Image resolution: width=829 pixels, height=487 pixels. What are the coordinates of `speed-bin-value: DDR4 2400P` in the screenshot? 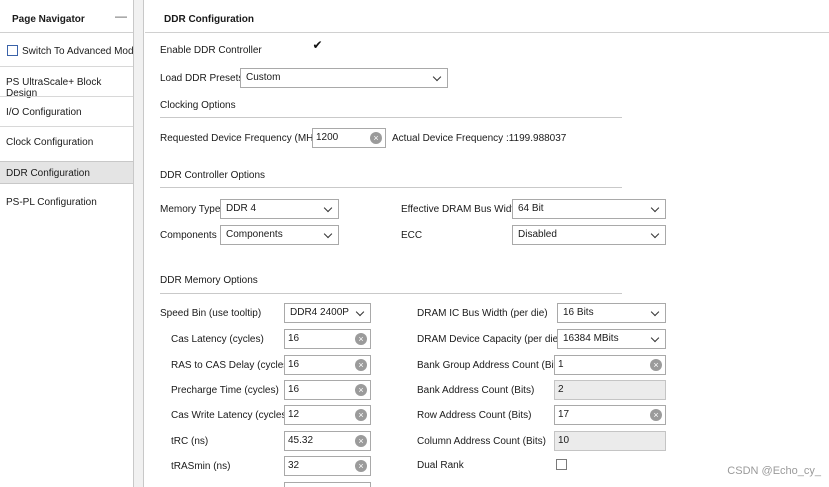 It's located at (319, 312).